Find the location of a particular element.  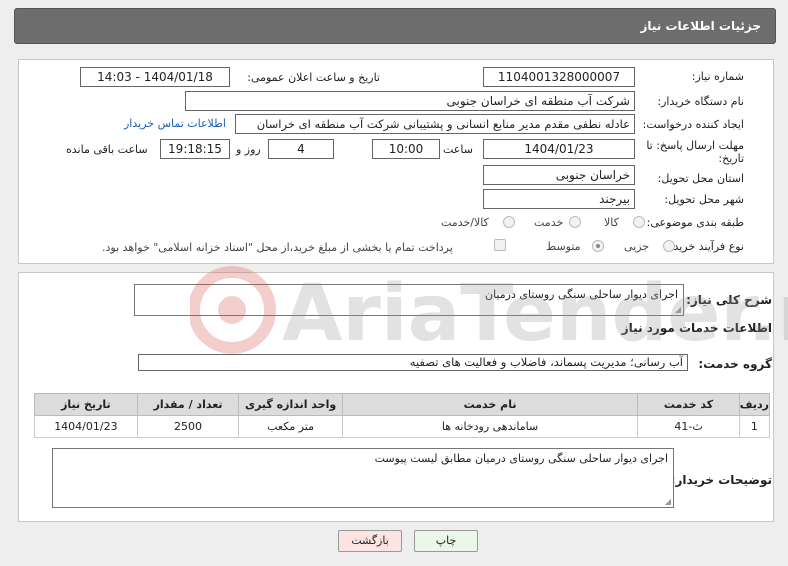

buyer-org-field: شرکت آب منطقه ای خراسان جنوبی is located at coordinates (410, 101).